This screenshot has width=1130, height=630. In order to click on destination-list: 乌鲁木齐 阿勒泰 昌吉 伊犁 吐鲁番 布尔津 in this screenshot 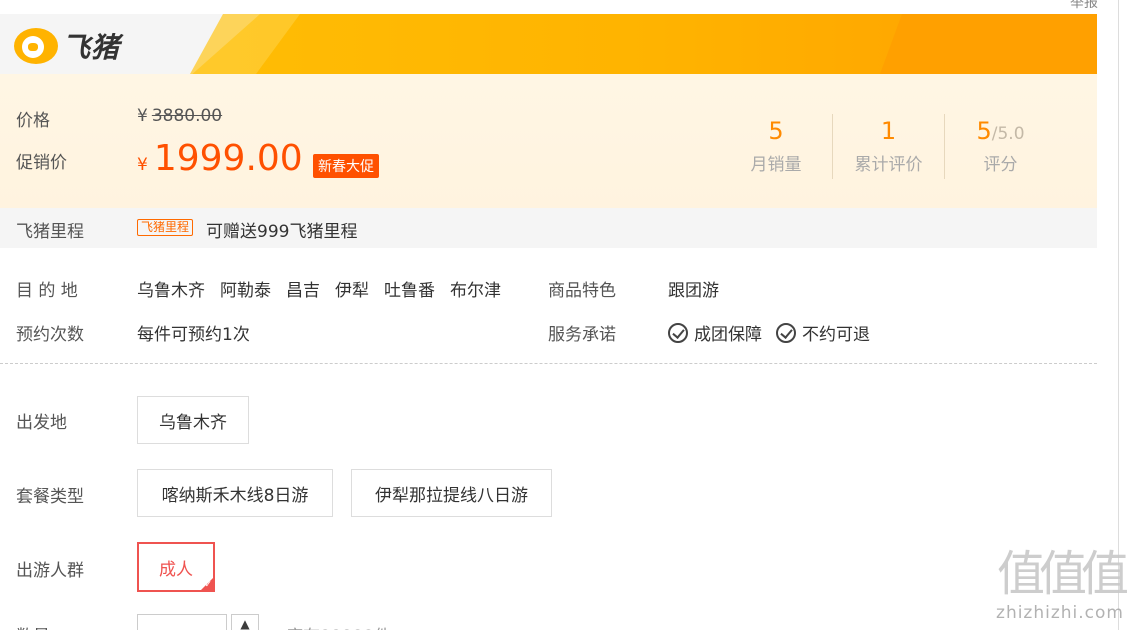, I will do `click(319, 288)`.